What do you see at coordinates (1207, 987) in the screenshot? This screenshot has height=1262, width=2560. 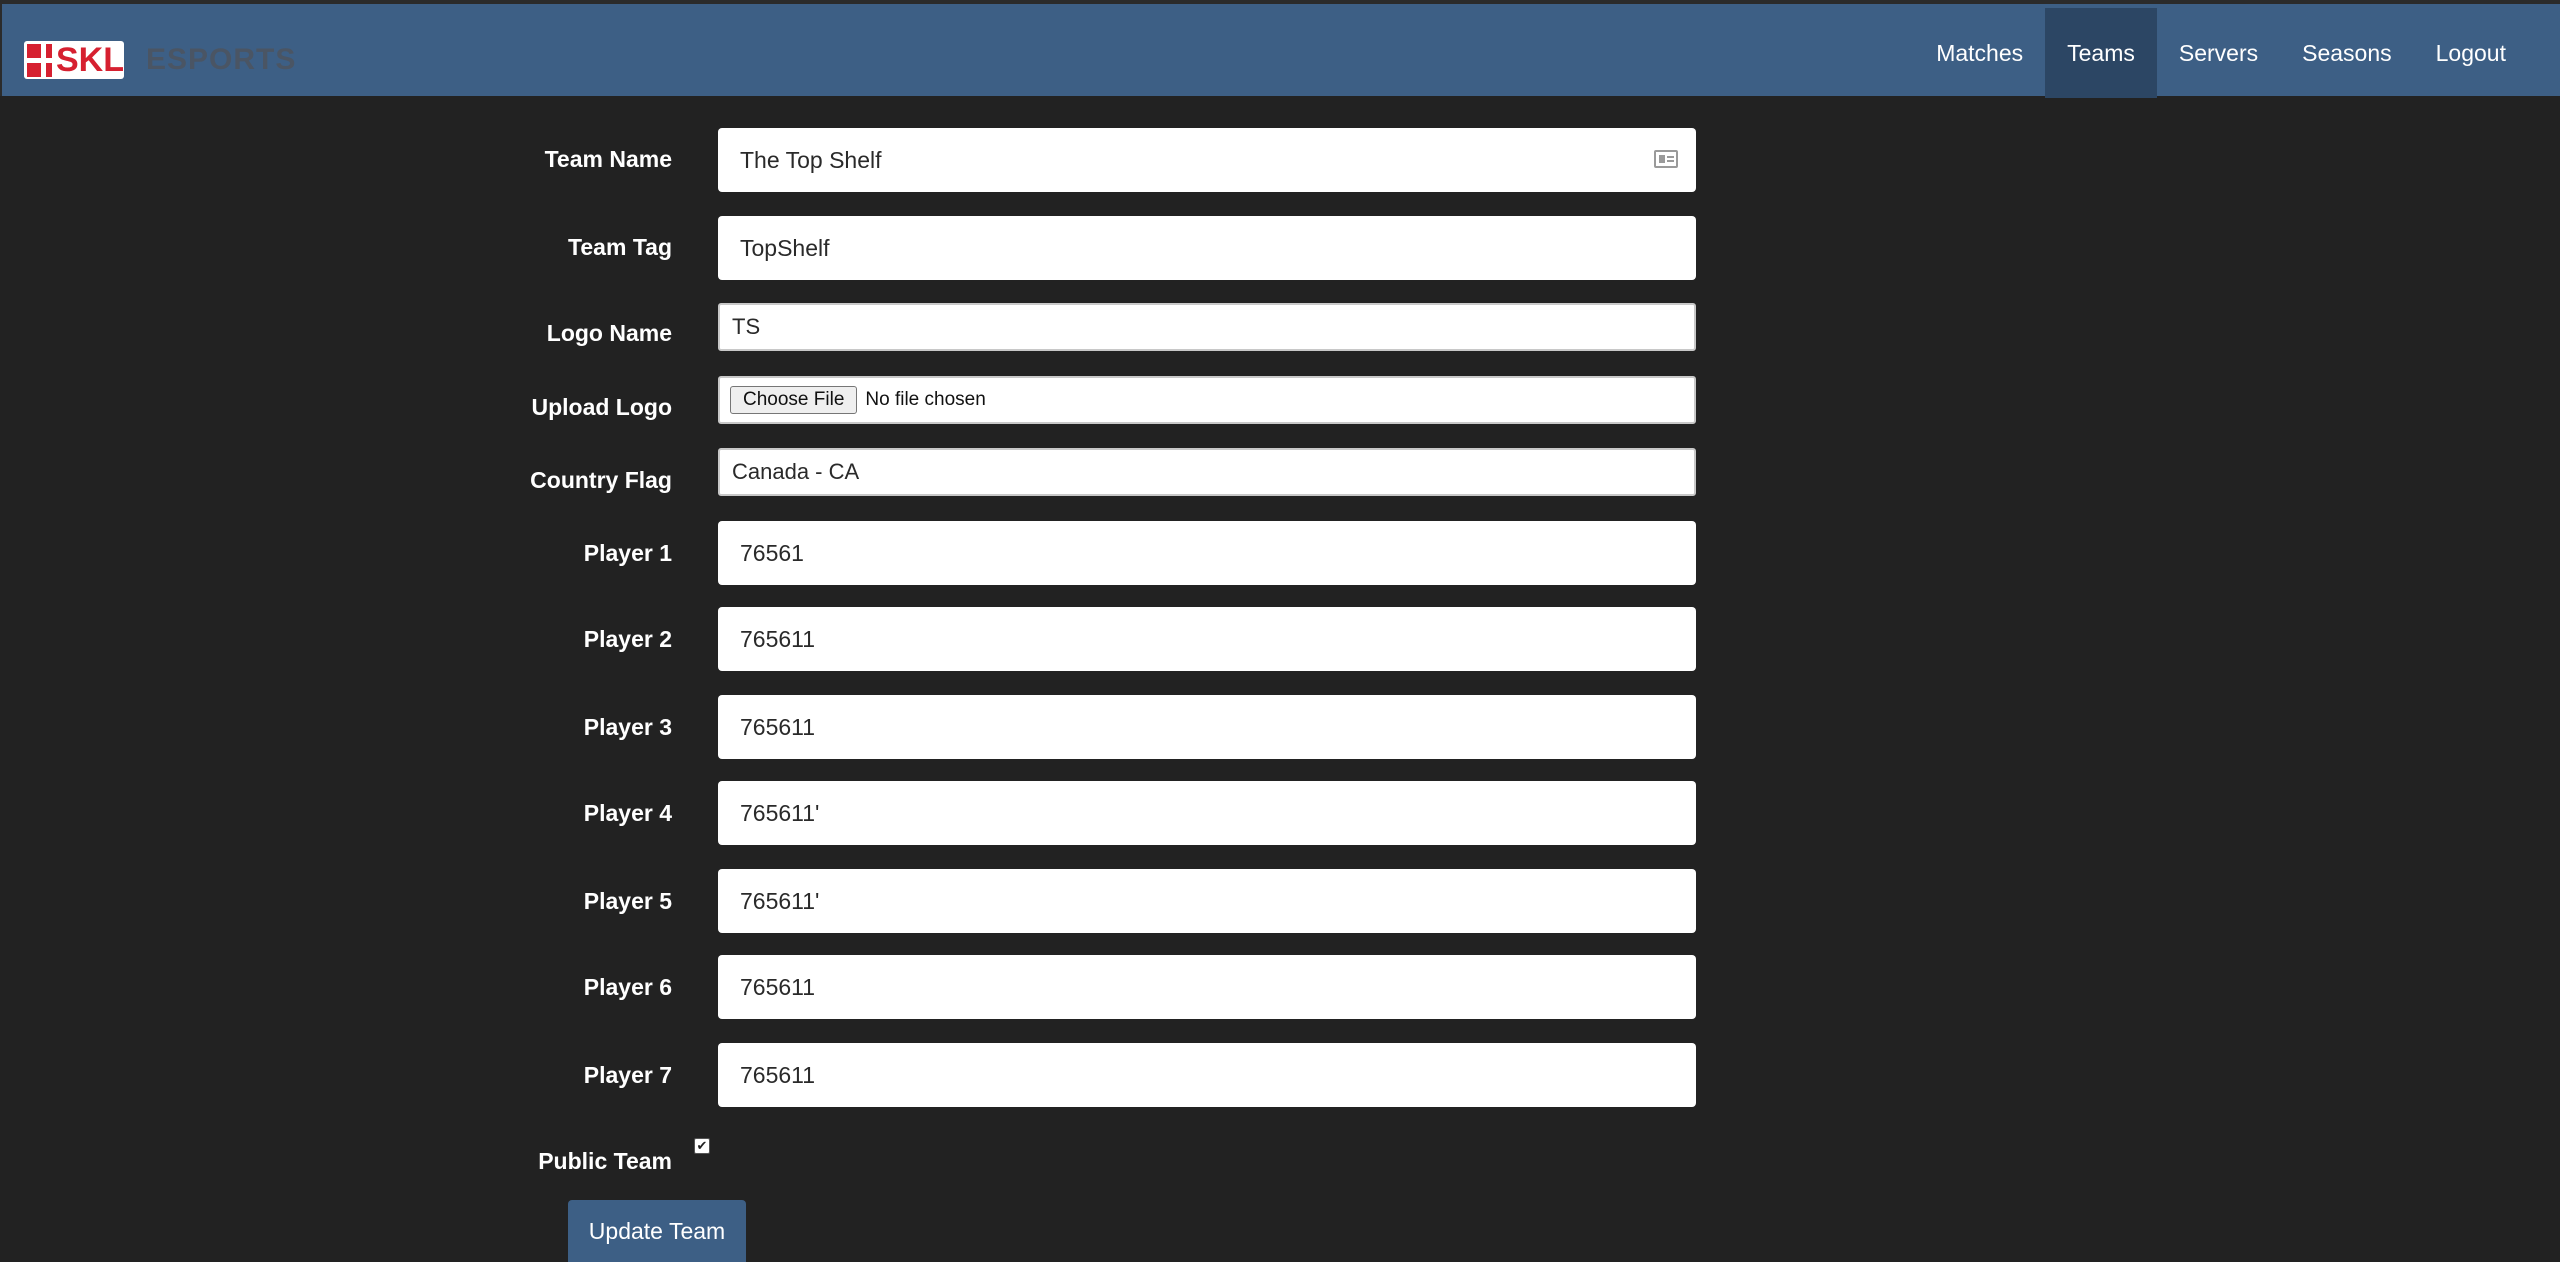 I see `player-6-input: 765611` at bounding box center [1207, 987].